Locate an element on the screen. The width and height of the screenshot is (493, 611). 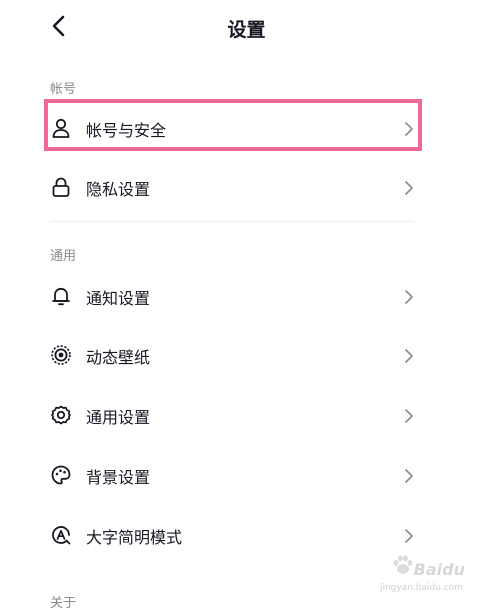
page-title: 设置 is located at coordinates (246, 30).